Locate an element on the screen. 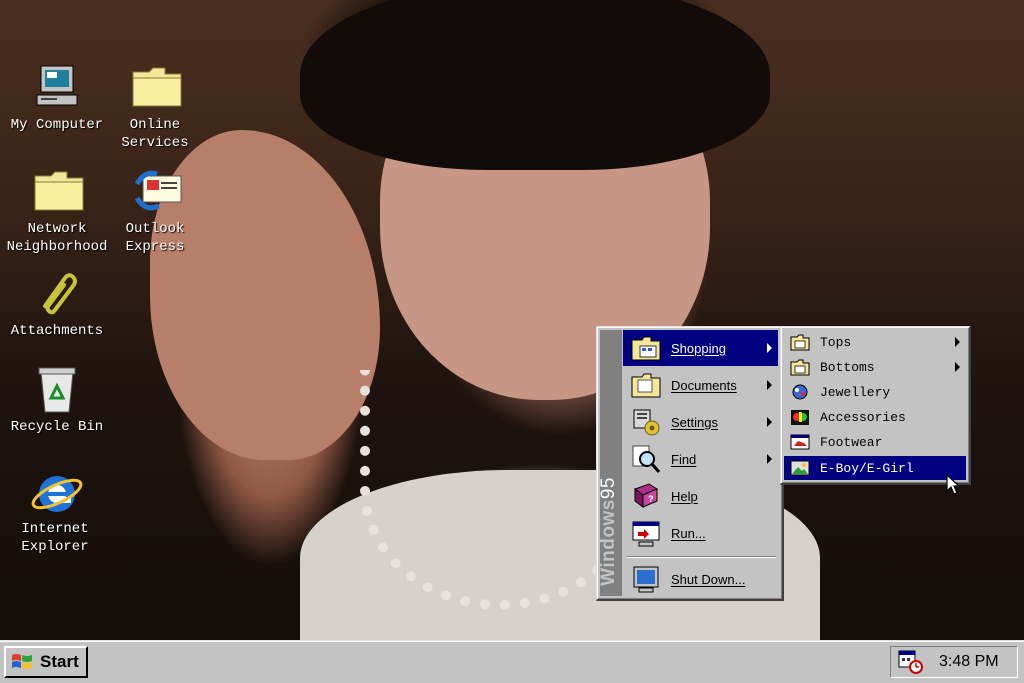  submenu-item-jewellery: Jewellery is located at coordinates (875, 392).